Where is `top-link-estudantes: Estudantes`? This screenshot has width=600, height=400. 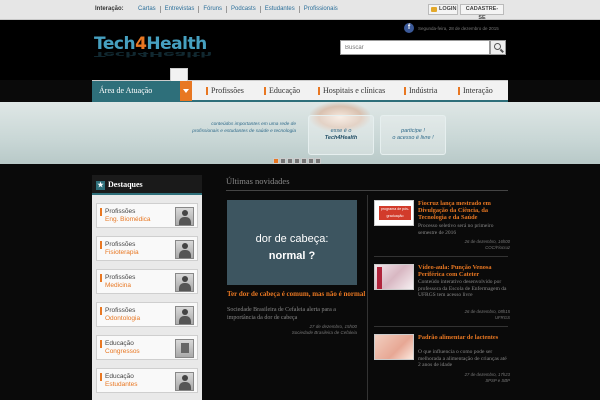 top-link-estudantes: Estudantes is located at coordinates (279, 9).